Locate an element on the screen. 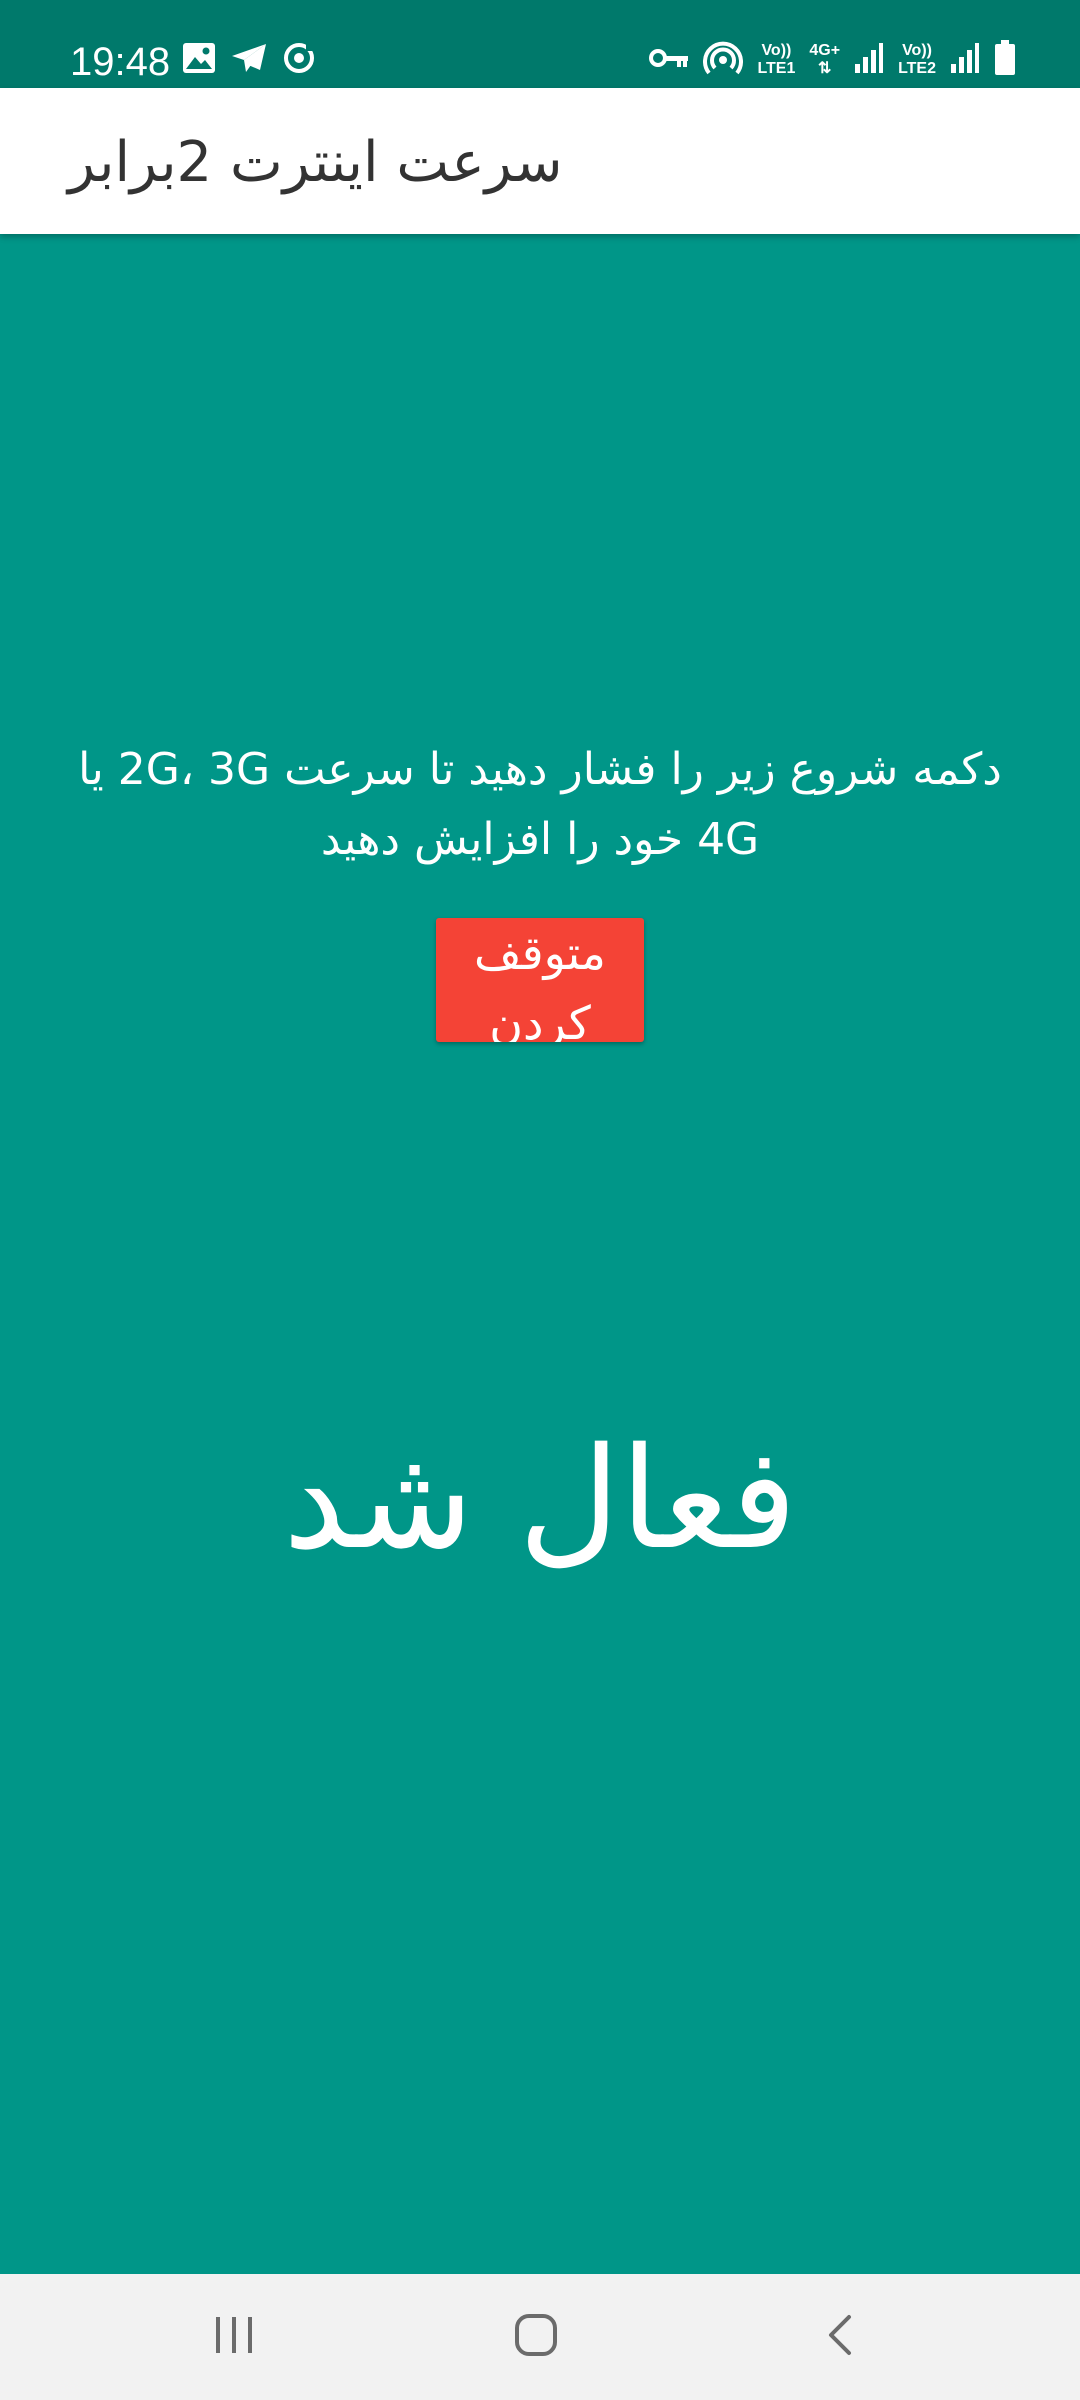  home-icon is located at coordinates (536, 2337).